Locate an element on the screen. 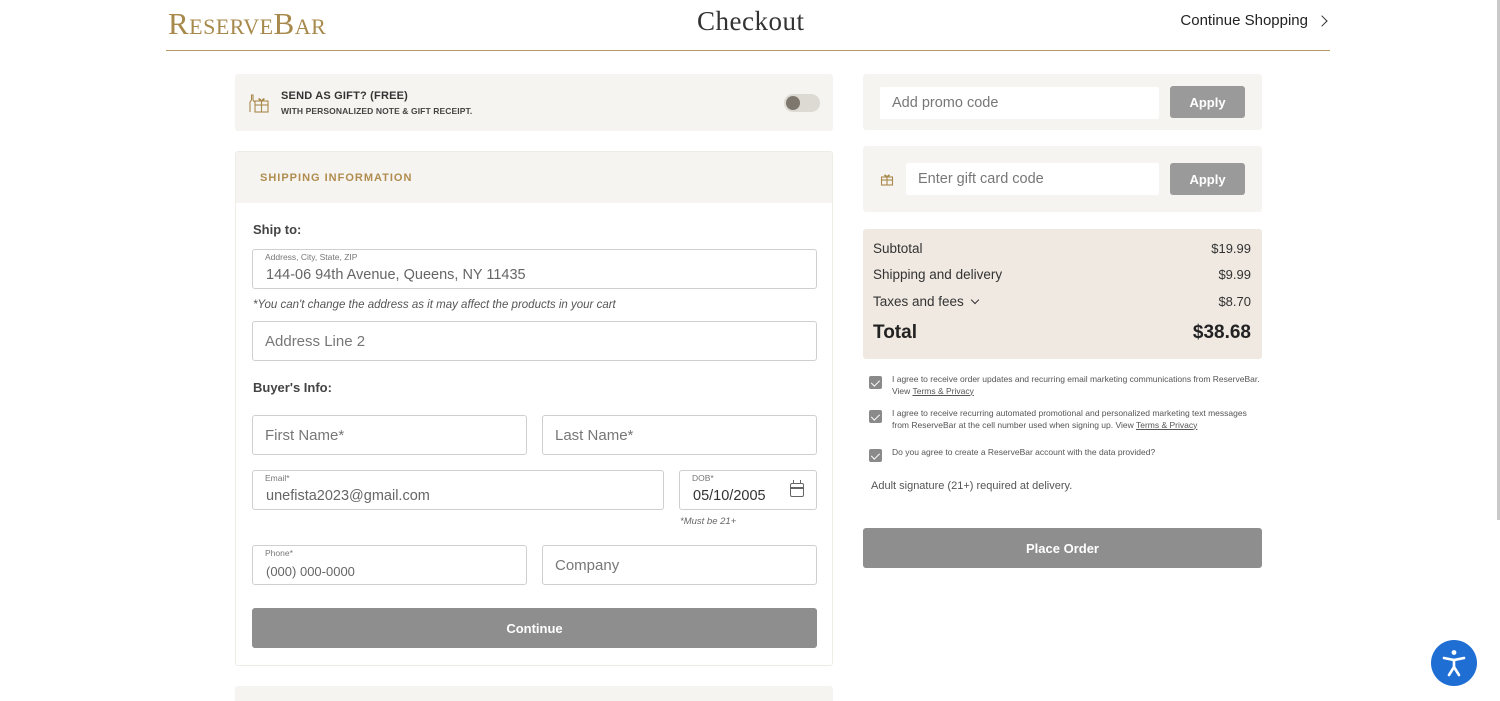 The width and height of the screenshot is (1500, 701). first-name-input: First Name* is located at coordinates (389, 435).